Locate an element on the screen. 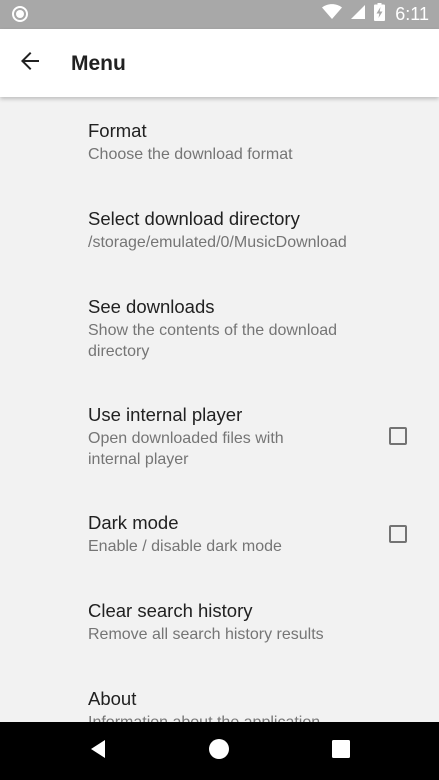 Image resolution: width=439 pixels, height=780 pixels. status-bar: 6:11 is located at coordinates (219, 14).